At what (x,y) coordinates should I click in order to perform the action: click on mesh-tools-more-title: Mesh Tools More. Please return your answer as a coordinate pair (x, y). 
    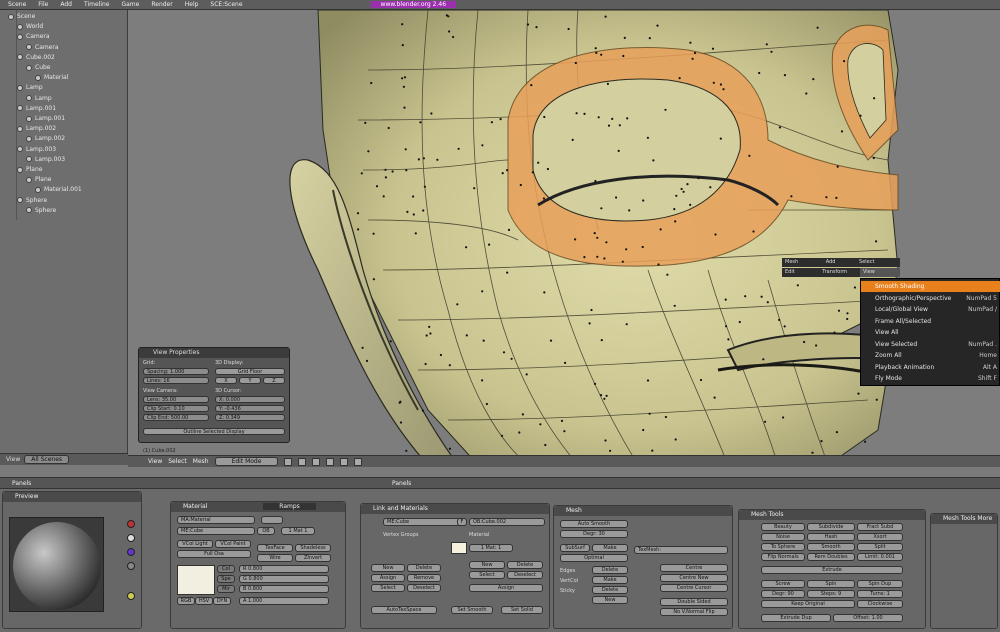
    Looking at the image, I should click on (964, 519).